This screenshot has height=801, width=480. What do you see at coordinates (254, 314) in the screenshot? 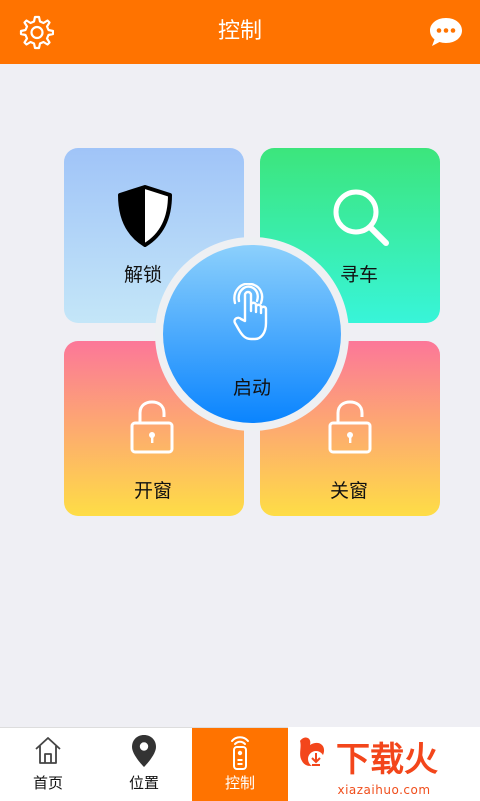
I see `touch-finger-icon` at bounding box center [254, 314].